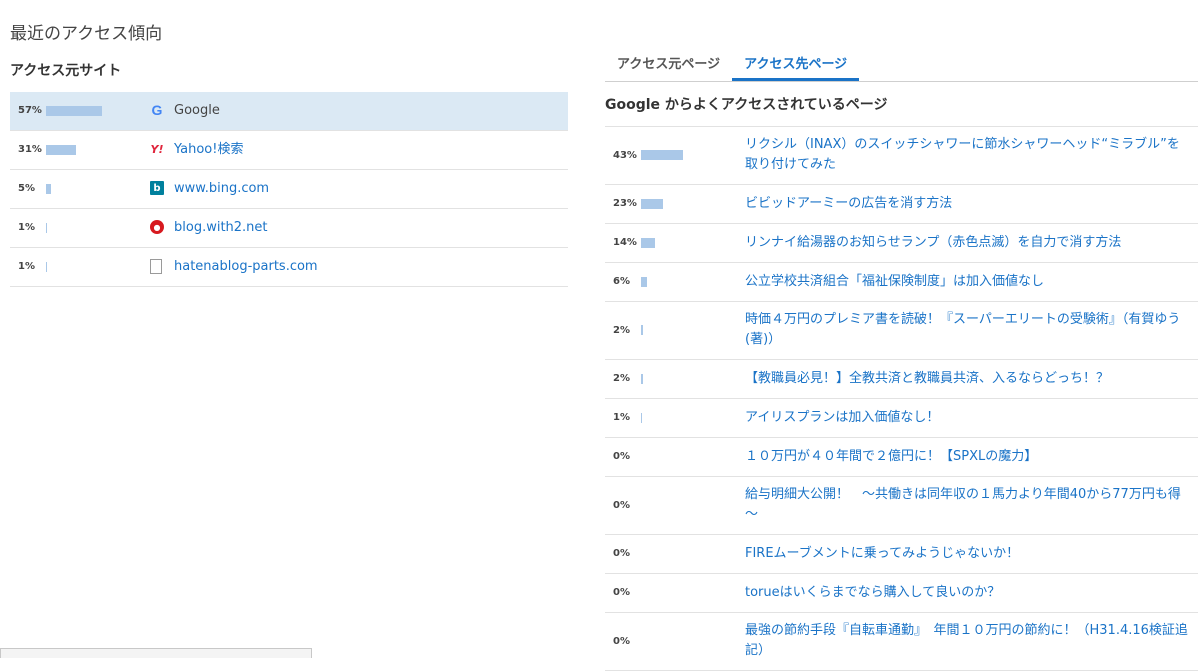 The width and height of the screenshot is (1200, 671). Describe the element at coordinates (246, 267) in the screenshot. I see `referrer-site-label: hatenablog-parts.com` at that location.